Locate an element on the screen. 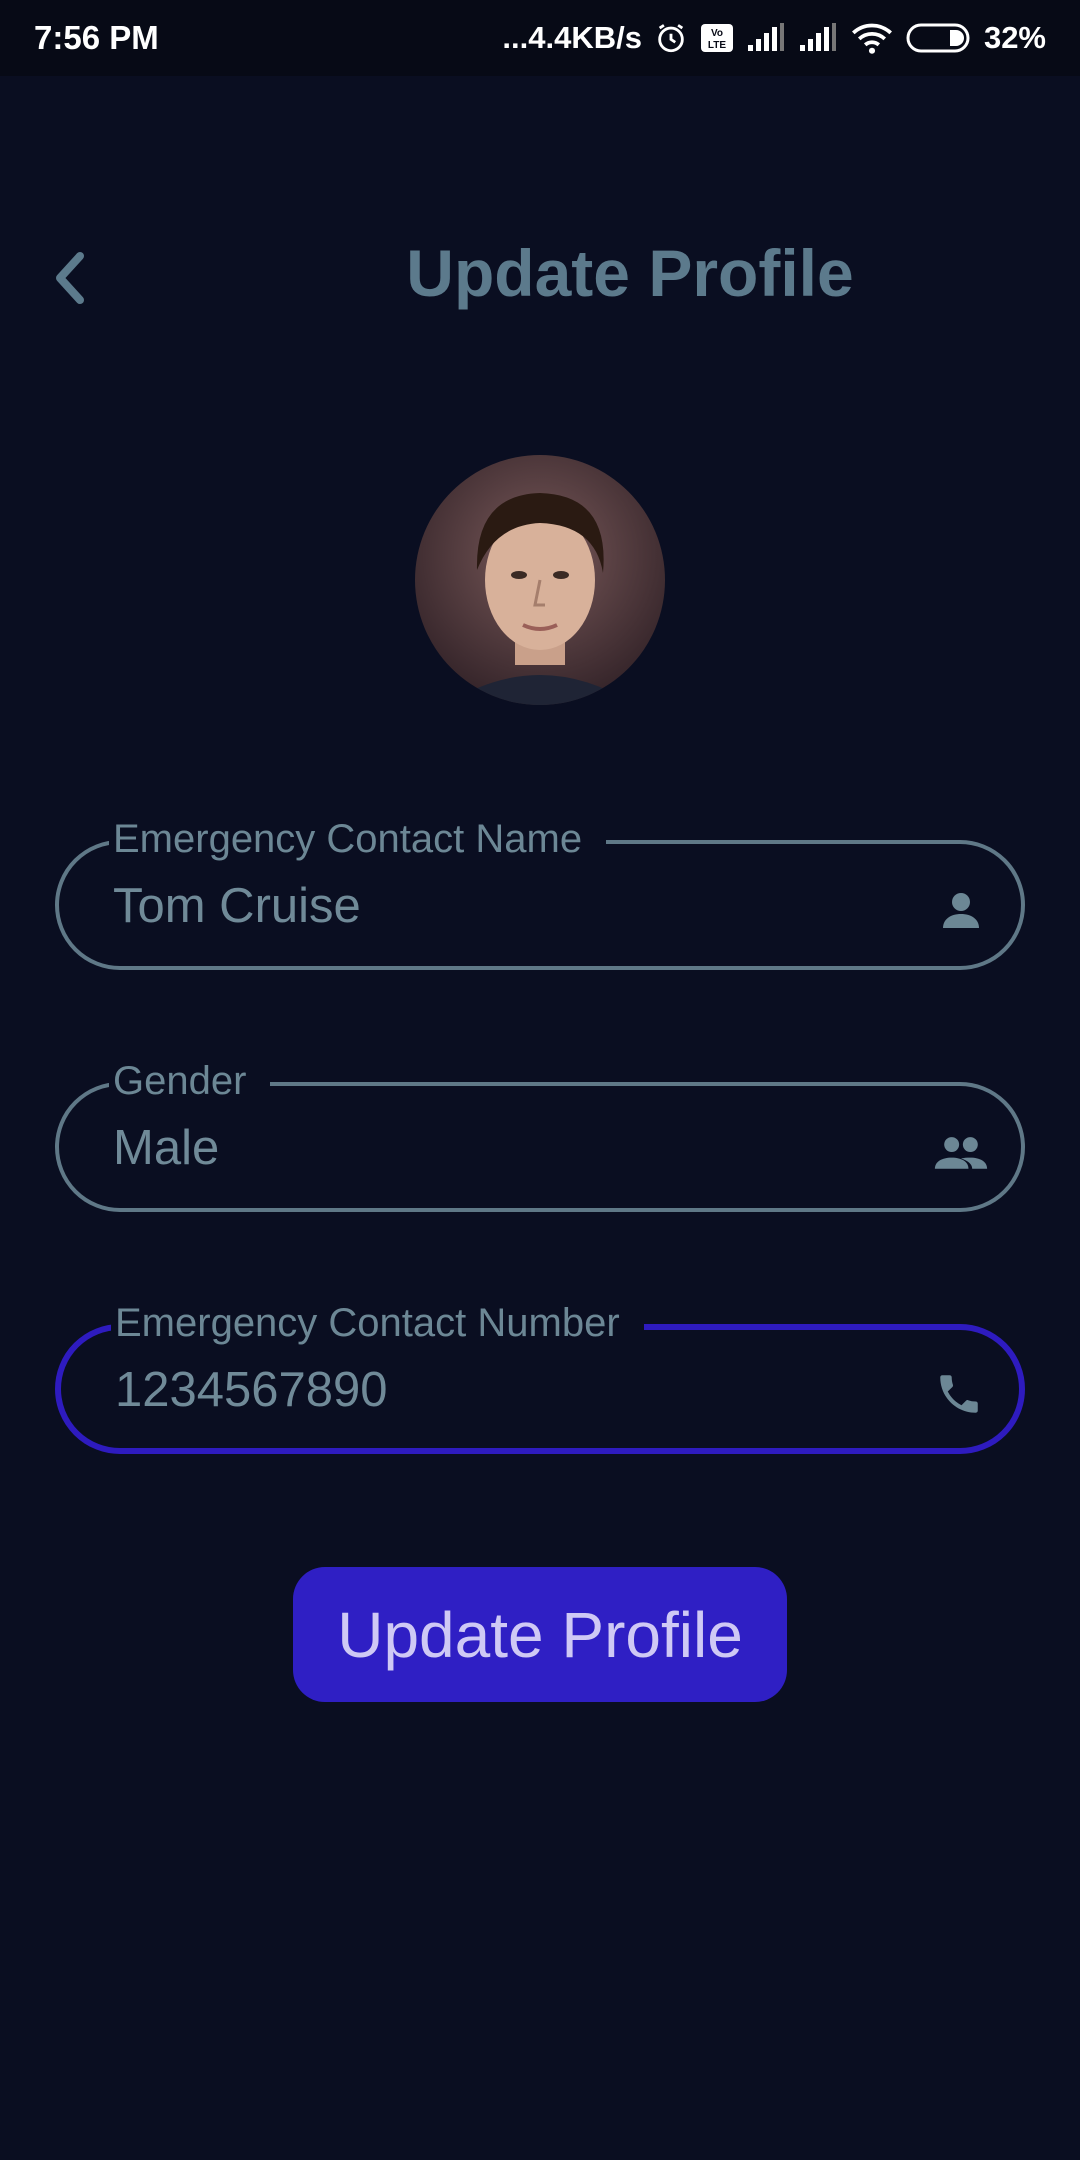  emergency-contact-number-field: Emergency Contact Number 1234567890 is located at coordinates (540, 1376).